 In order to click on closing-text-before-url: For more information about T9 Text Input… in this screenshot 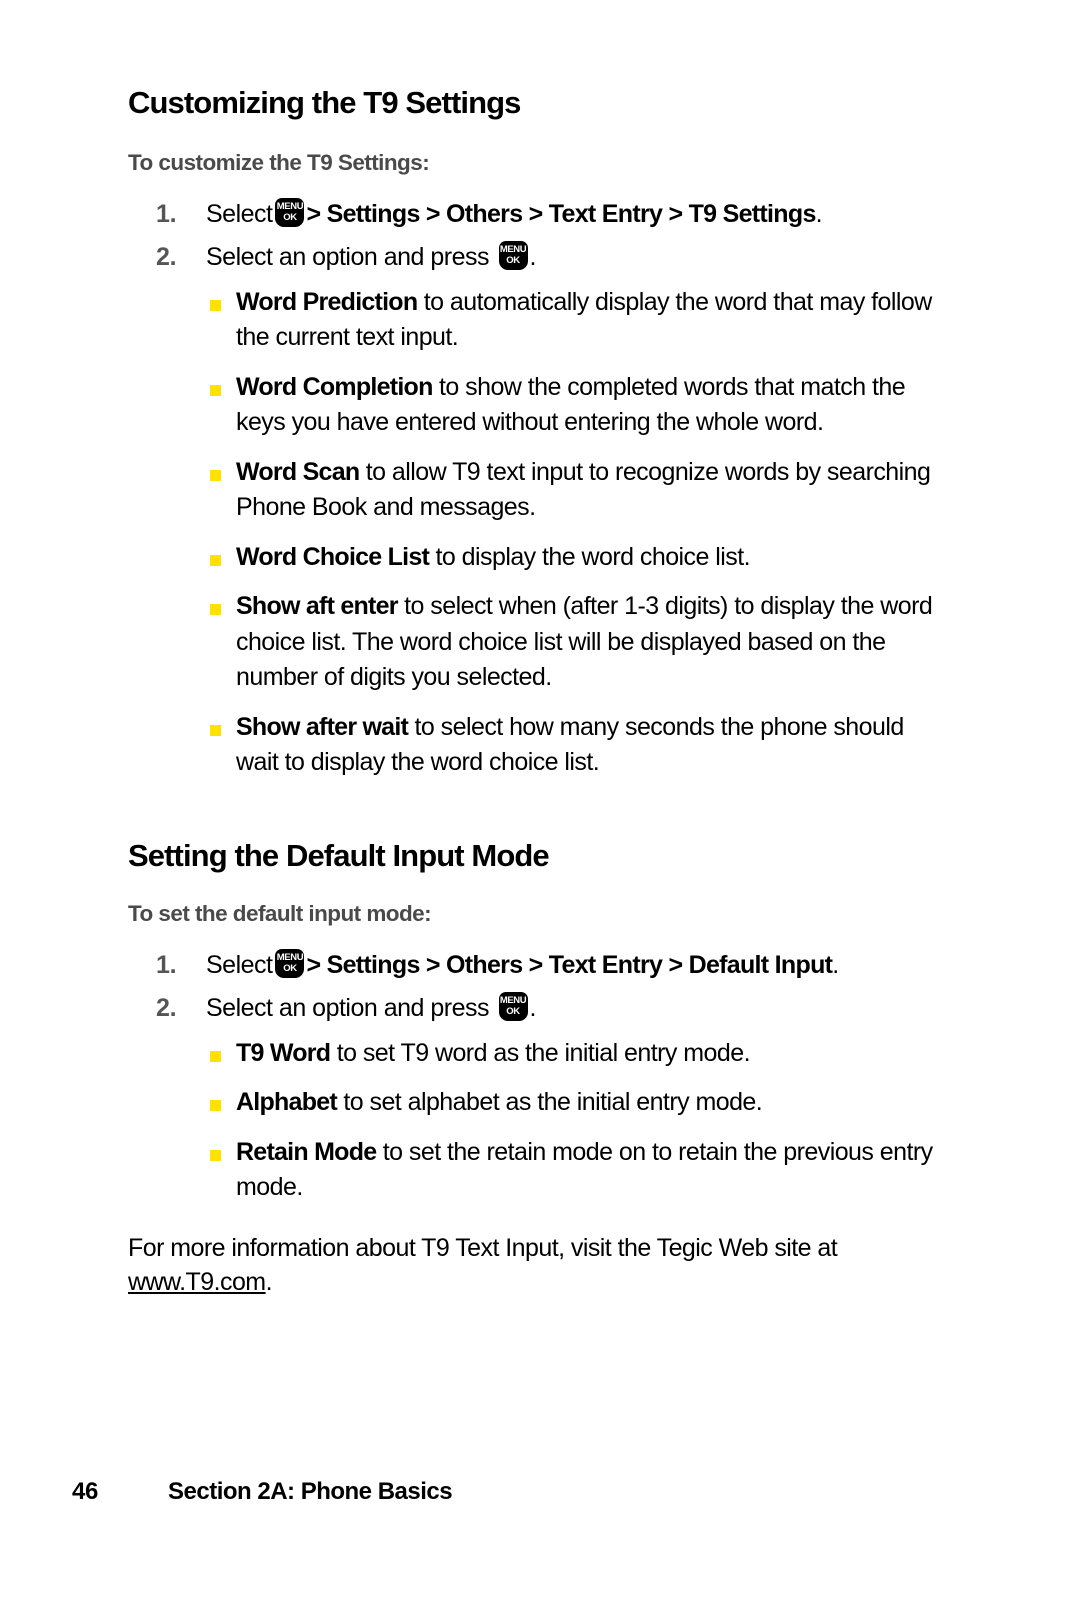, I will do `click(483, 1247)`.